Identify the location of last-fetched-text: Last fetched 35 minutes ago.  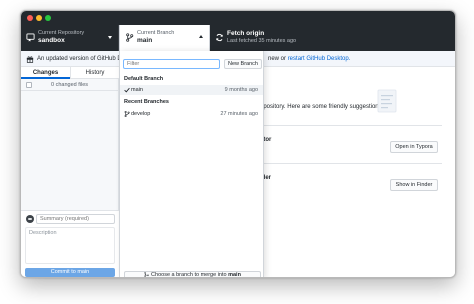
(262, 41).